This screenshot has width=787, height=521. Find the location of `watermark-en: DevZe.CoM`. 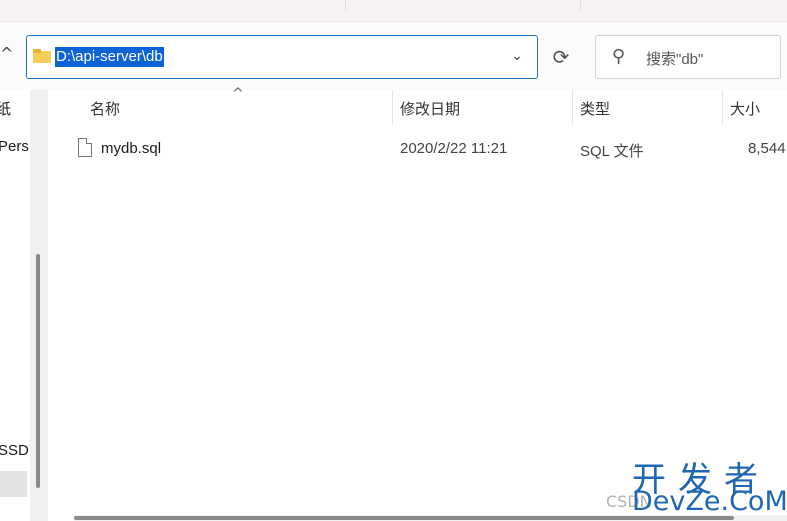

watermark-en: DevZe.CoM is located at coordinates (709, 501).